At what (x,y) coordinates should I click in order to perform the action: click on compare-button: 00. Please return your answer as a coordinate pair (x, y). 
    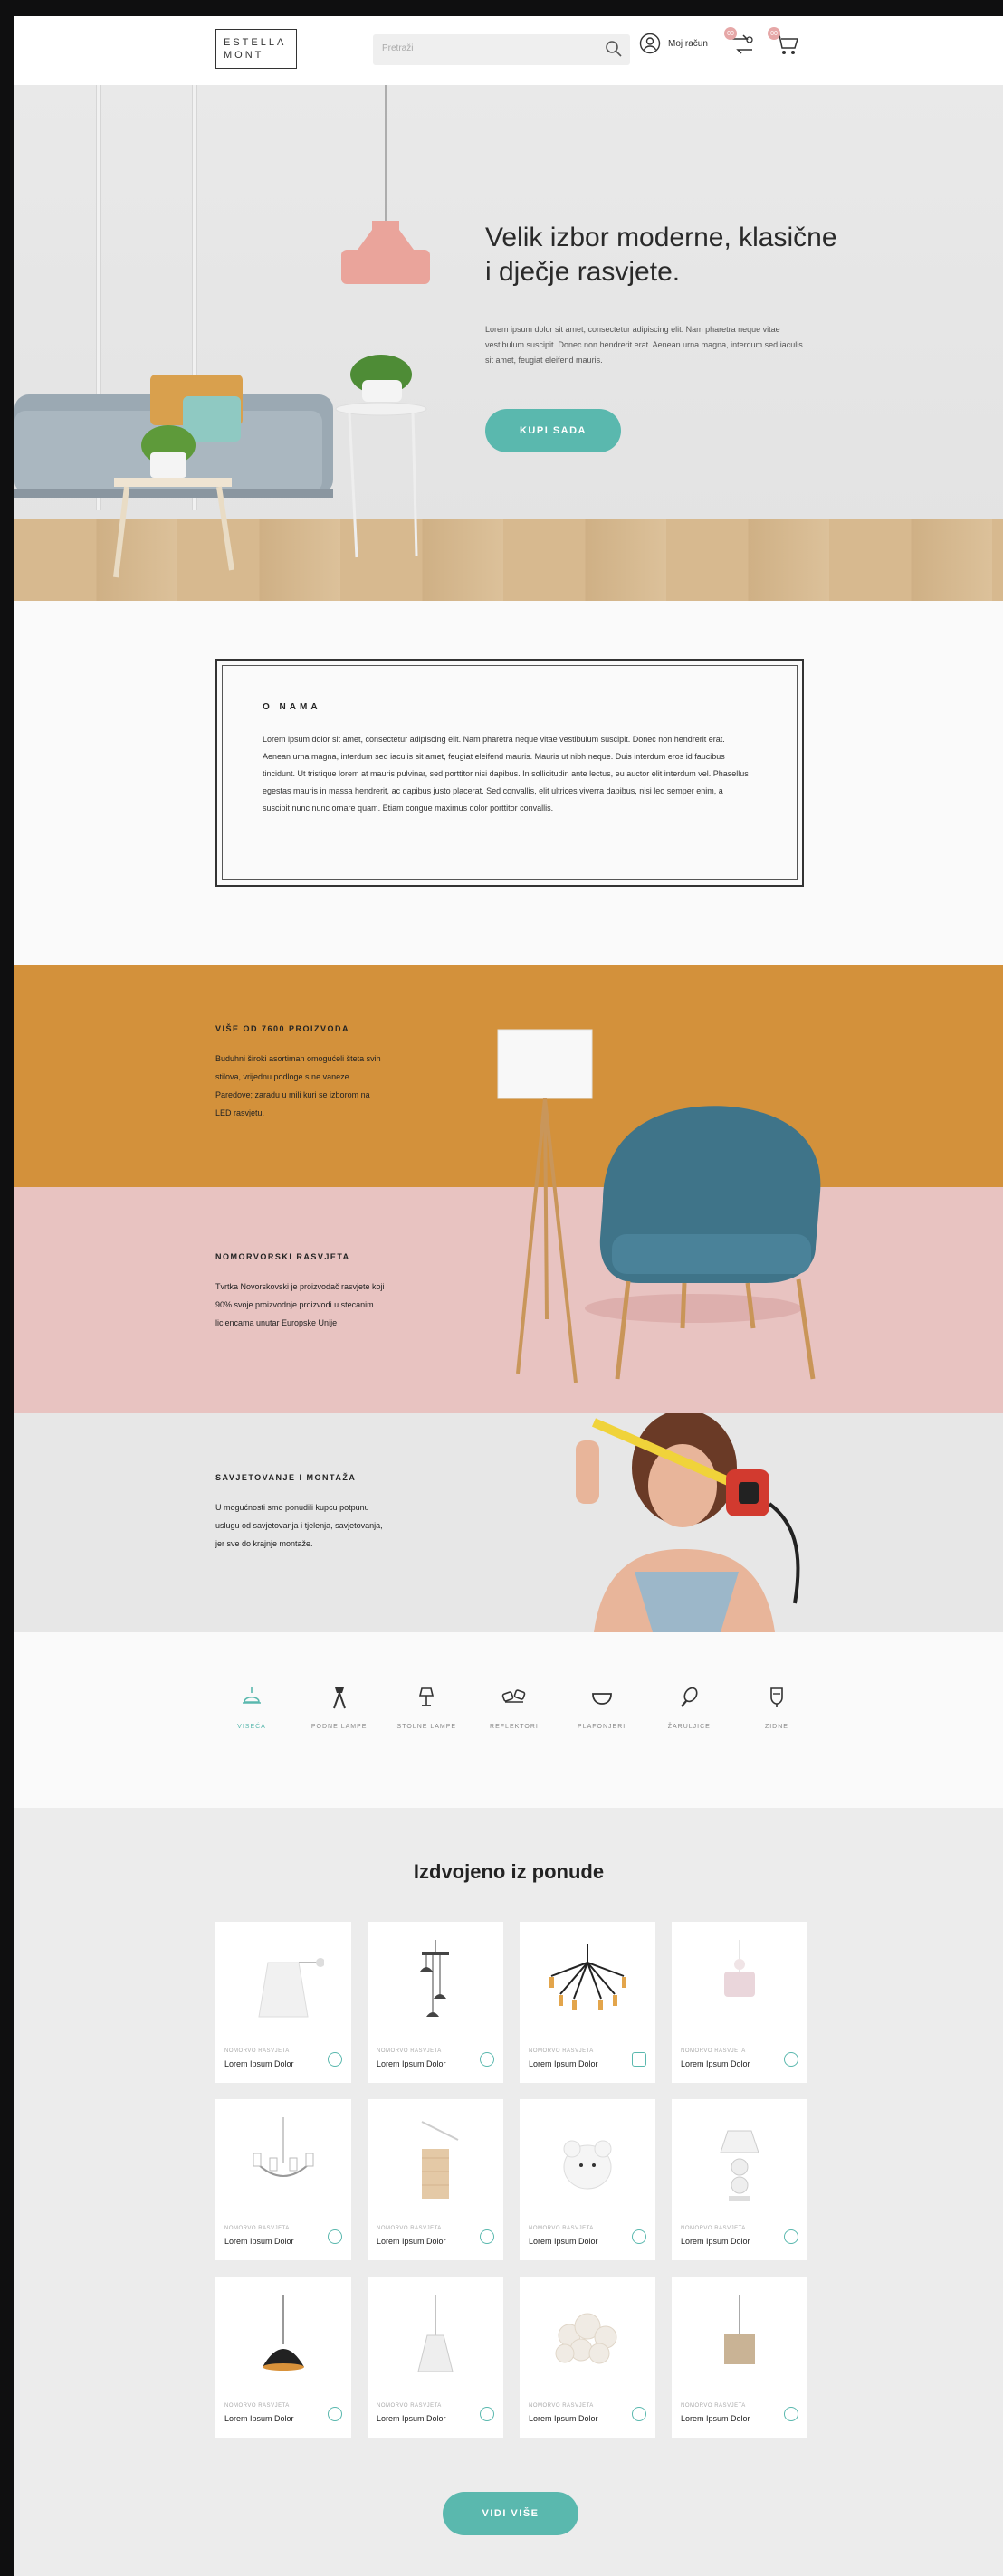
    Looking at the image, I should click on (739, 44).